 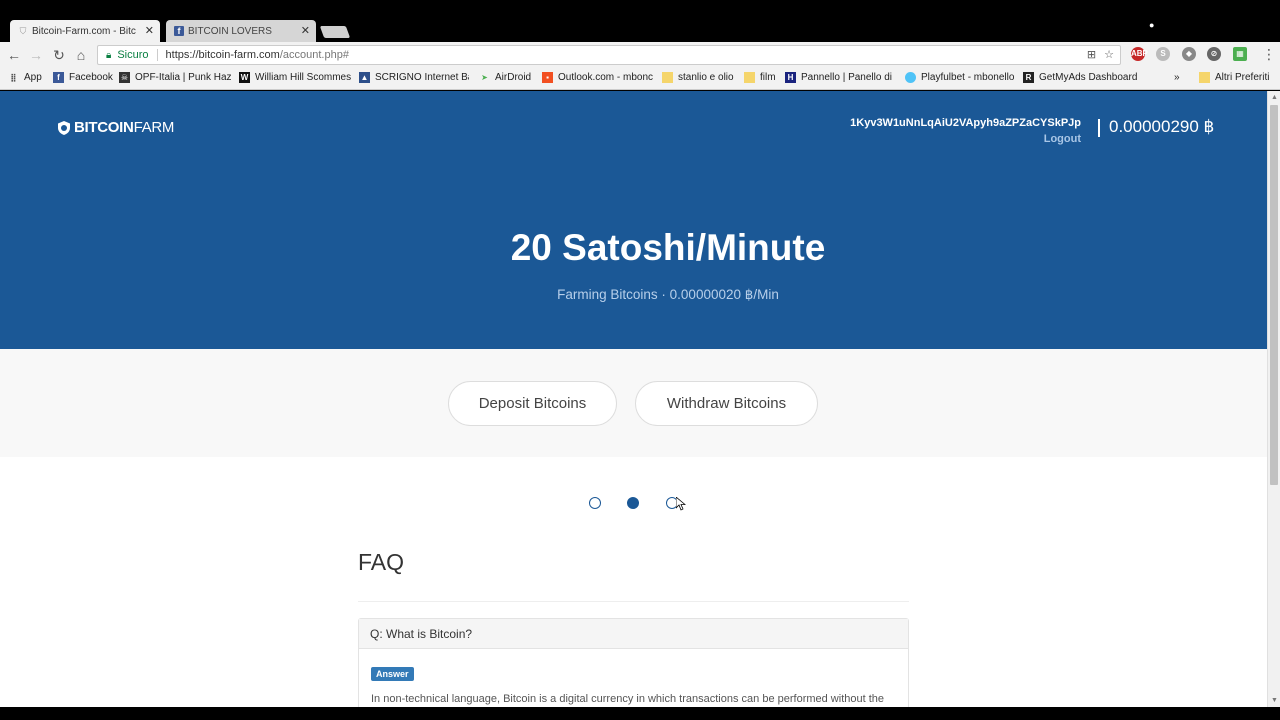 I want to click on screen-bottom-edge, so click(x=640, y=713).